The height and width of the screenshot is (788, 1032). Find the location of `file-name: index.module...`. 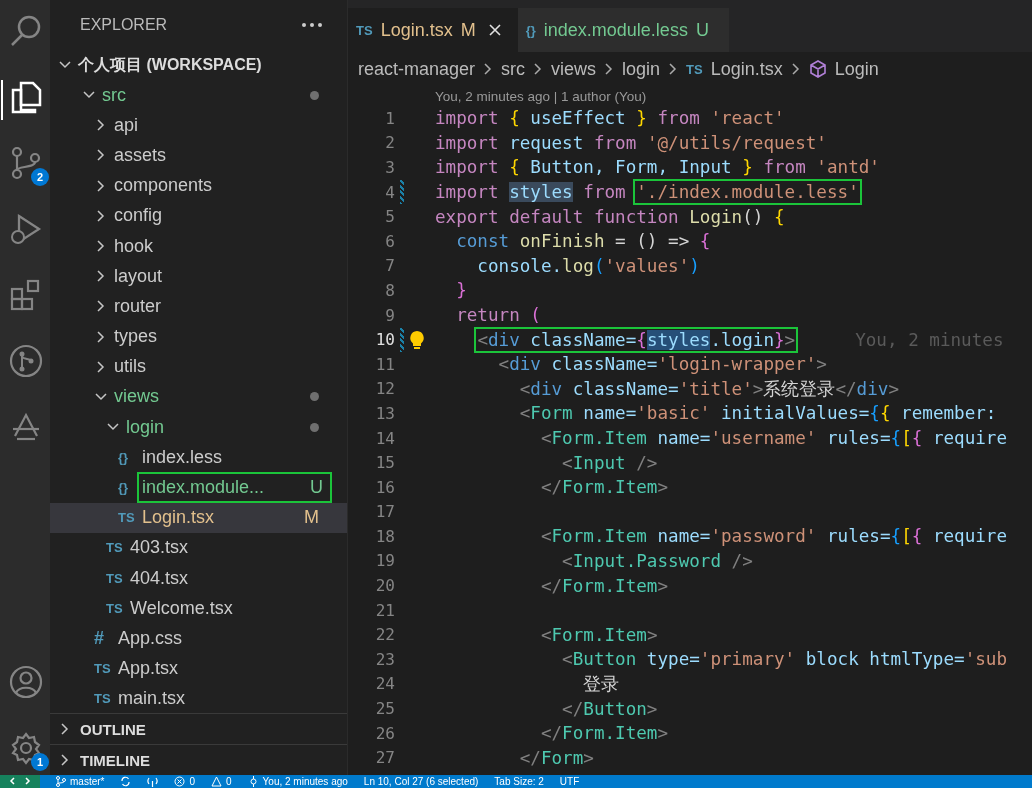

file-name: index.module... is located at coordinates (203, 488).